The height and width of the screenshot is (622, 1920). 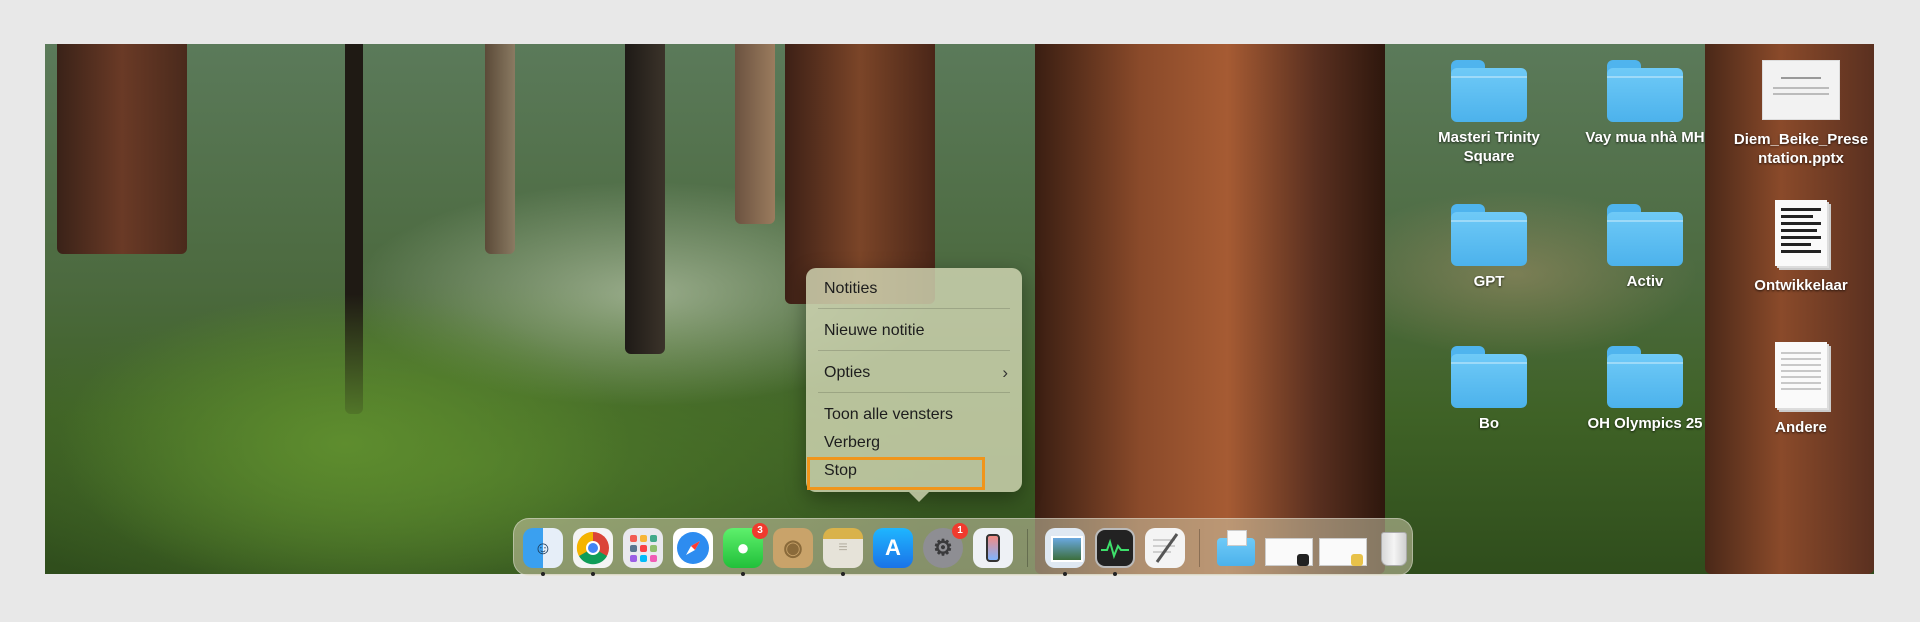 I want to click on desktop-folder-bo: Bo, so click(x=1489, y=389).